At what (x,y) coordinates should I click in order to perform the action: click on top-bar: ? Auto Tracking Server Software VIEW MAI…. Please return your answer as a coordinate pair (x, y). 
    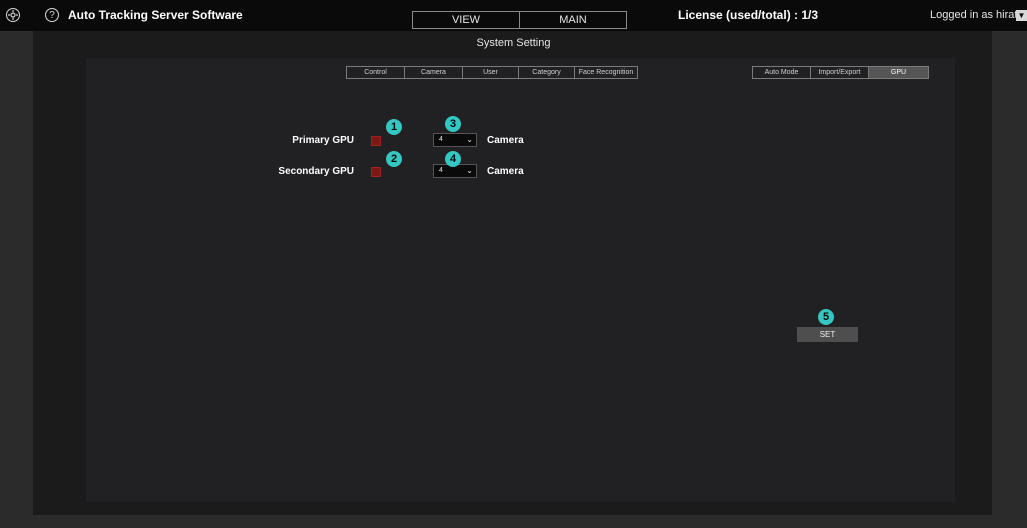
    Looking at the image, I should click on (513, 15).